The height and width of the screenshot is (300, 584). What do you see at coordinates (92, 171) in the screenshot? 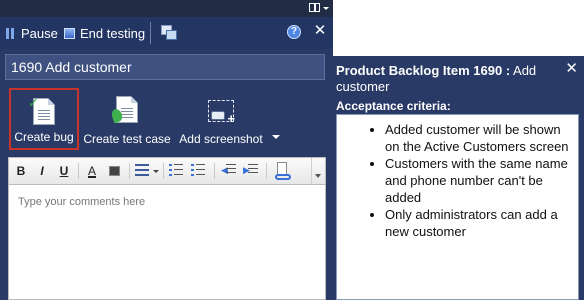
I see `font-color-button: A` at bounding box center [92, 171].